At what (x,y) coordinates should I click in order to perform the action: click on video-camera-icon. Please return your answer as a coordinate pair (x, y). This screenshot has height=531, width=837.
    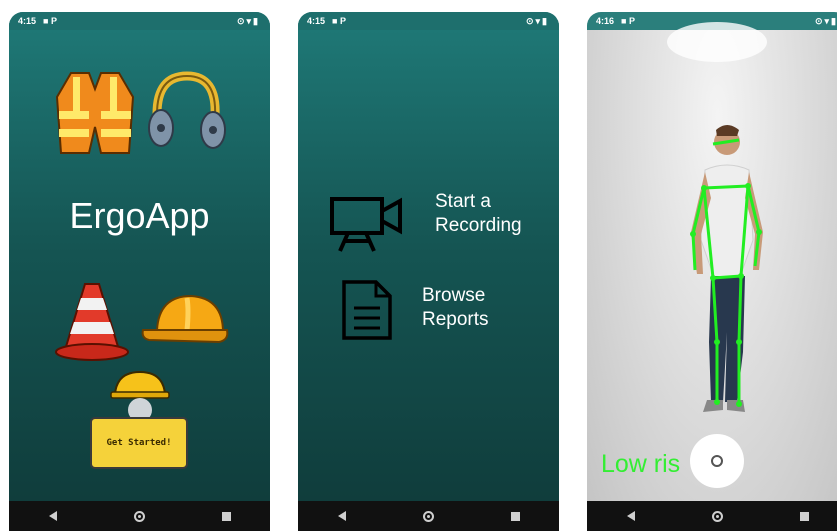
    Looking at the image, I should click on (366, 224).